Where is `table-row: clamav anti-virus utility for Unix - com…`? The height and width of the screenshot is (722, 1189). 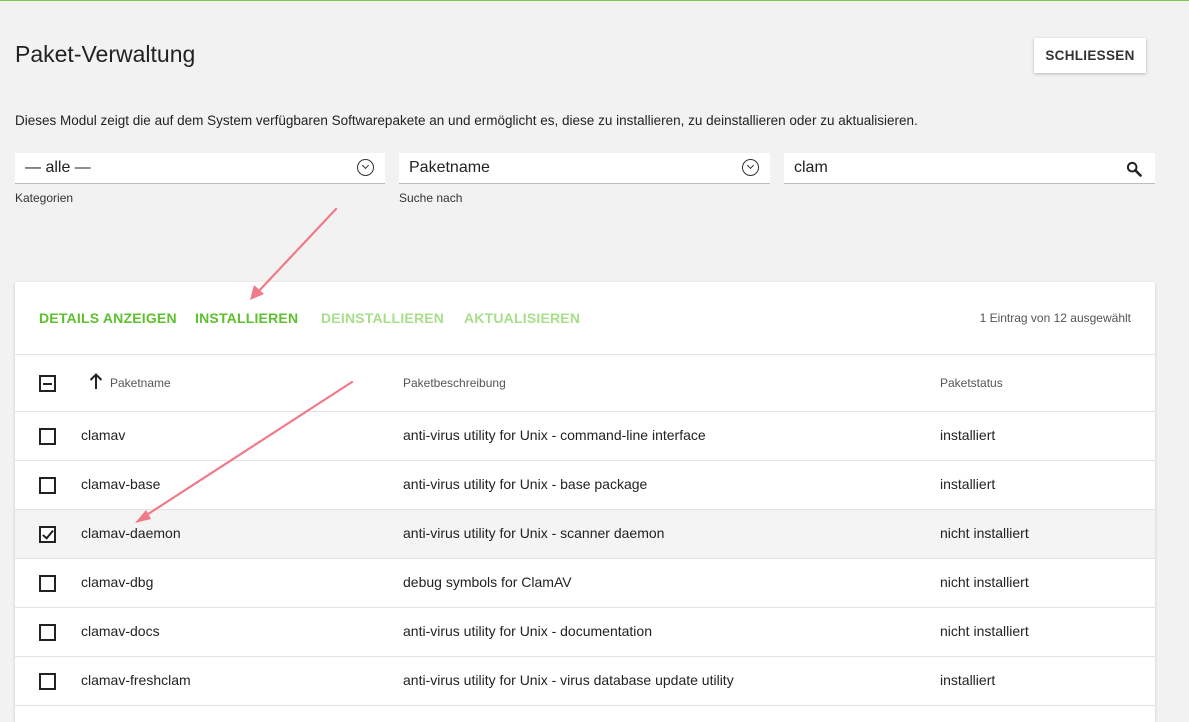 table-row: clamav anti-virus utility for Unix - com… is located at coordinates (585, 436).